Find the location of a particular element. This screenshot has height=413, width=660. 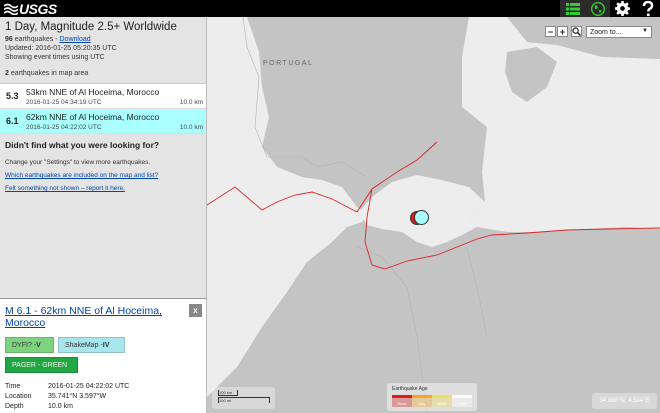

dyfi-label: DYFI? - is located at coordinates (24, 345).